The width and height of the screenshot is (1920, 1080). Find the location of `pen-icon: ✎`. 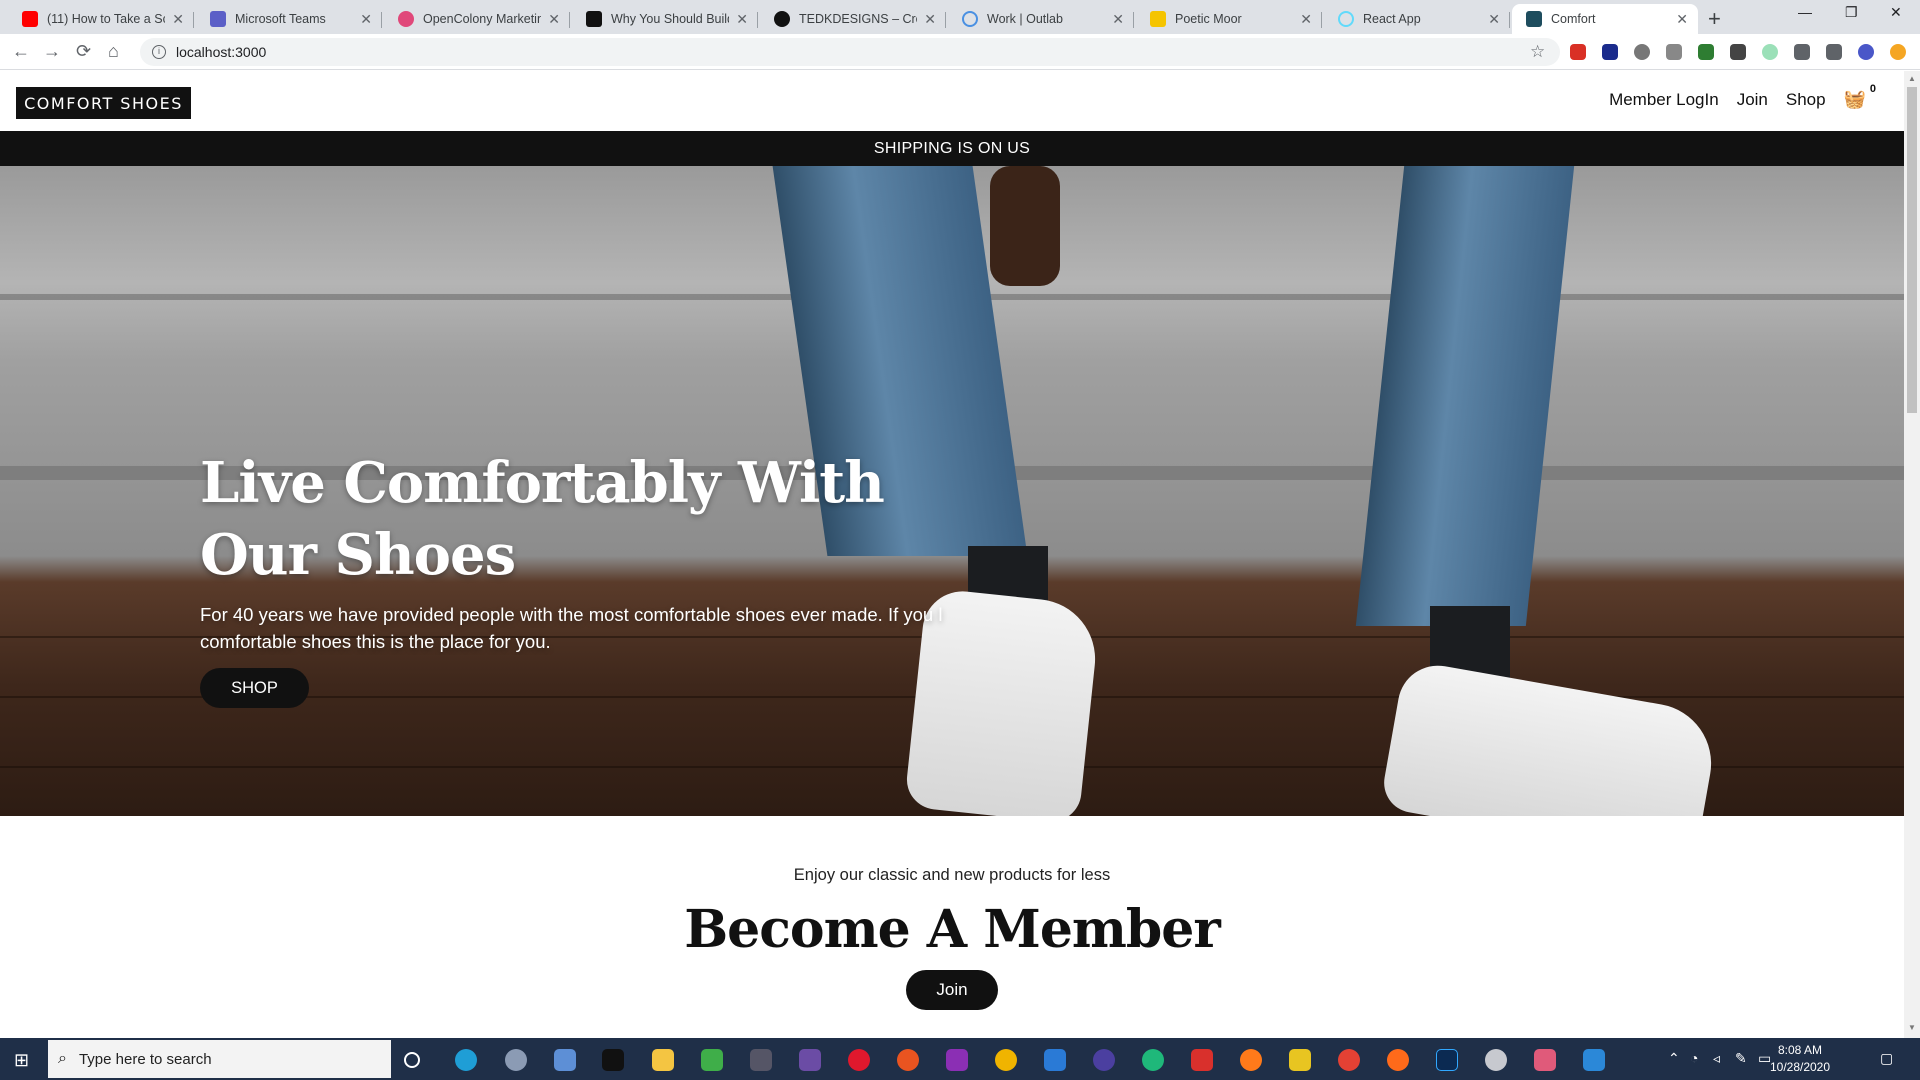

pen-icon: ✎ is located at coordinates (1741, 1058).